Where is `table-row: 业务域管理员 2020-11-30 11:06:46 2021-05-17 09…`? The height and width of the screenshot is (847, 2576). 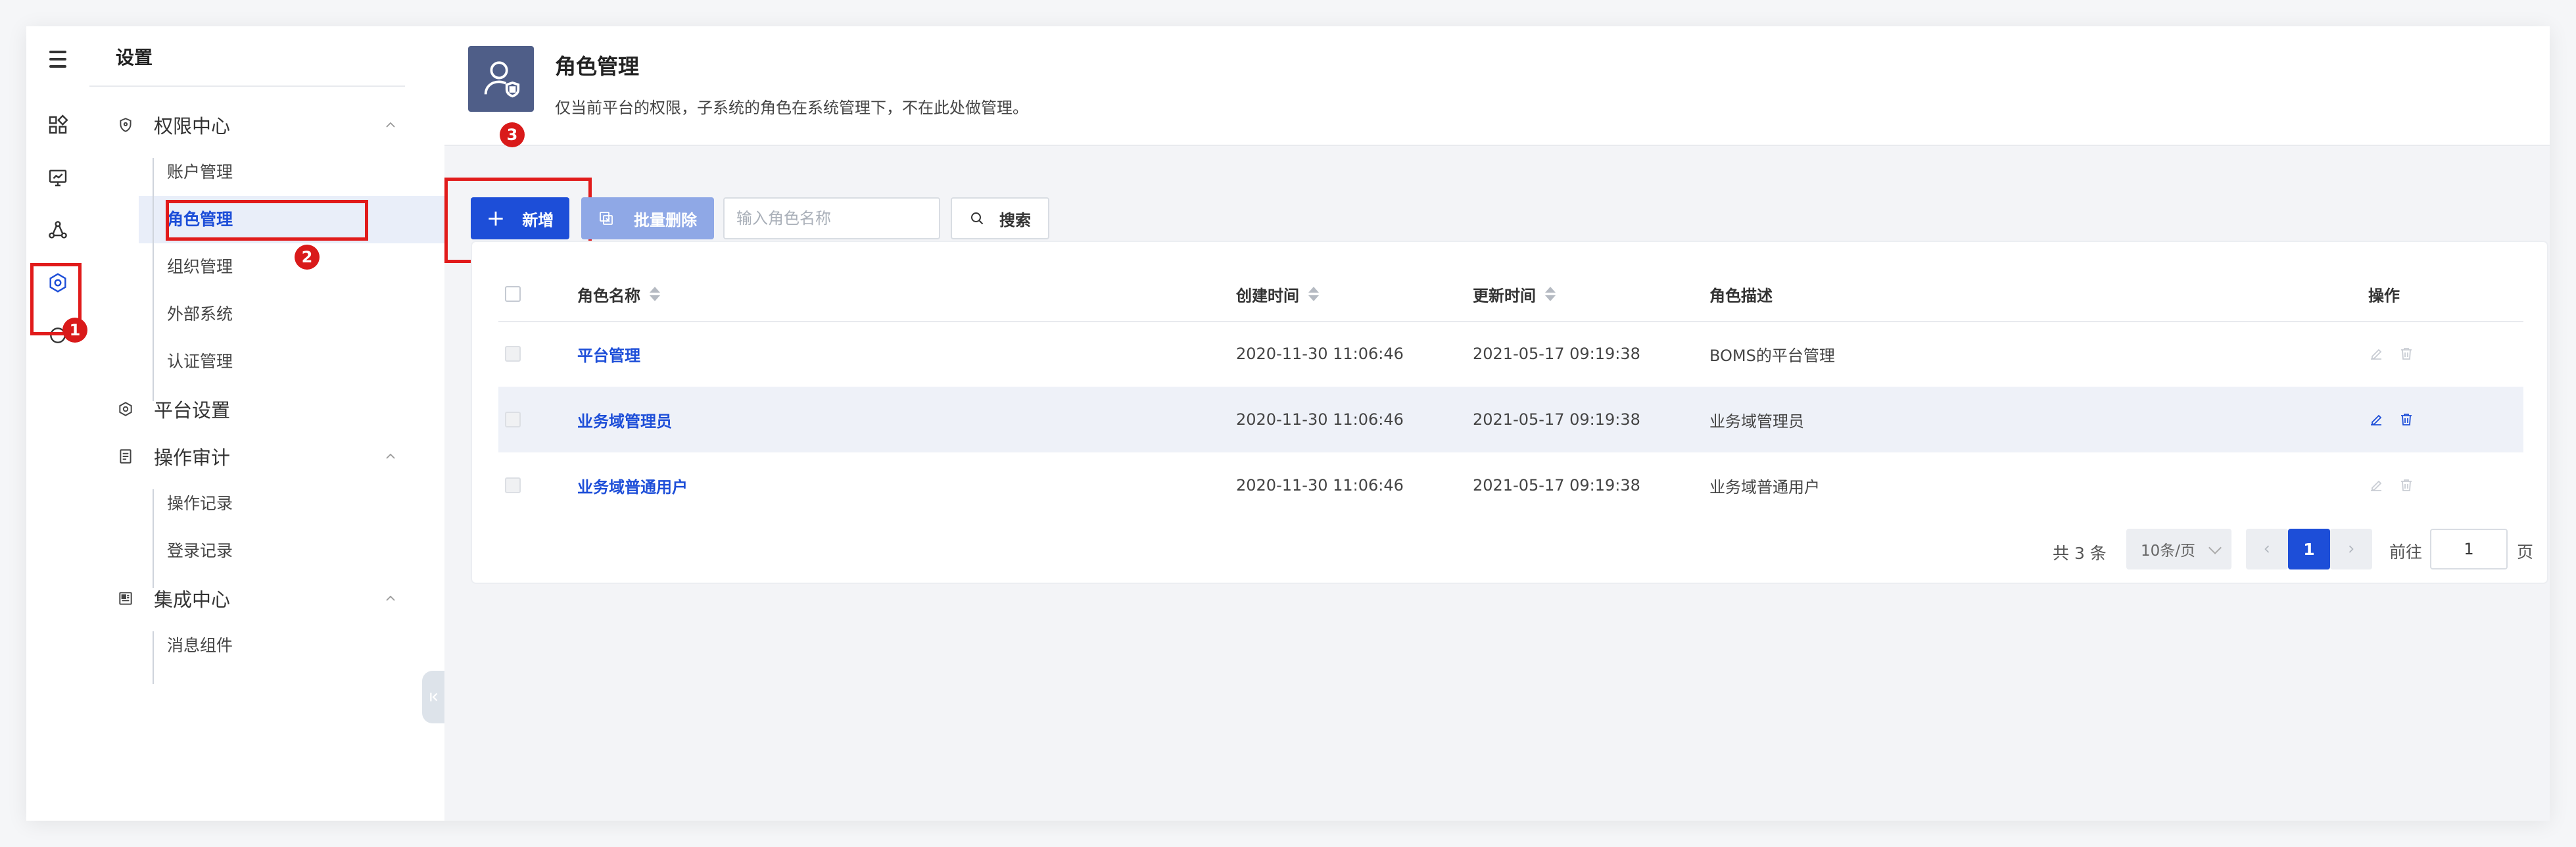 table-row: 业务域管理员 2020-11-30 11:06:46 2021-05-17 09… is located at coordinates (1510, 420).